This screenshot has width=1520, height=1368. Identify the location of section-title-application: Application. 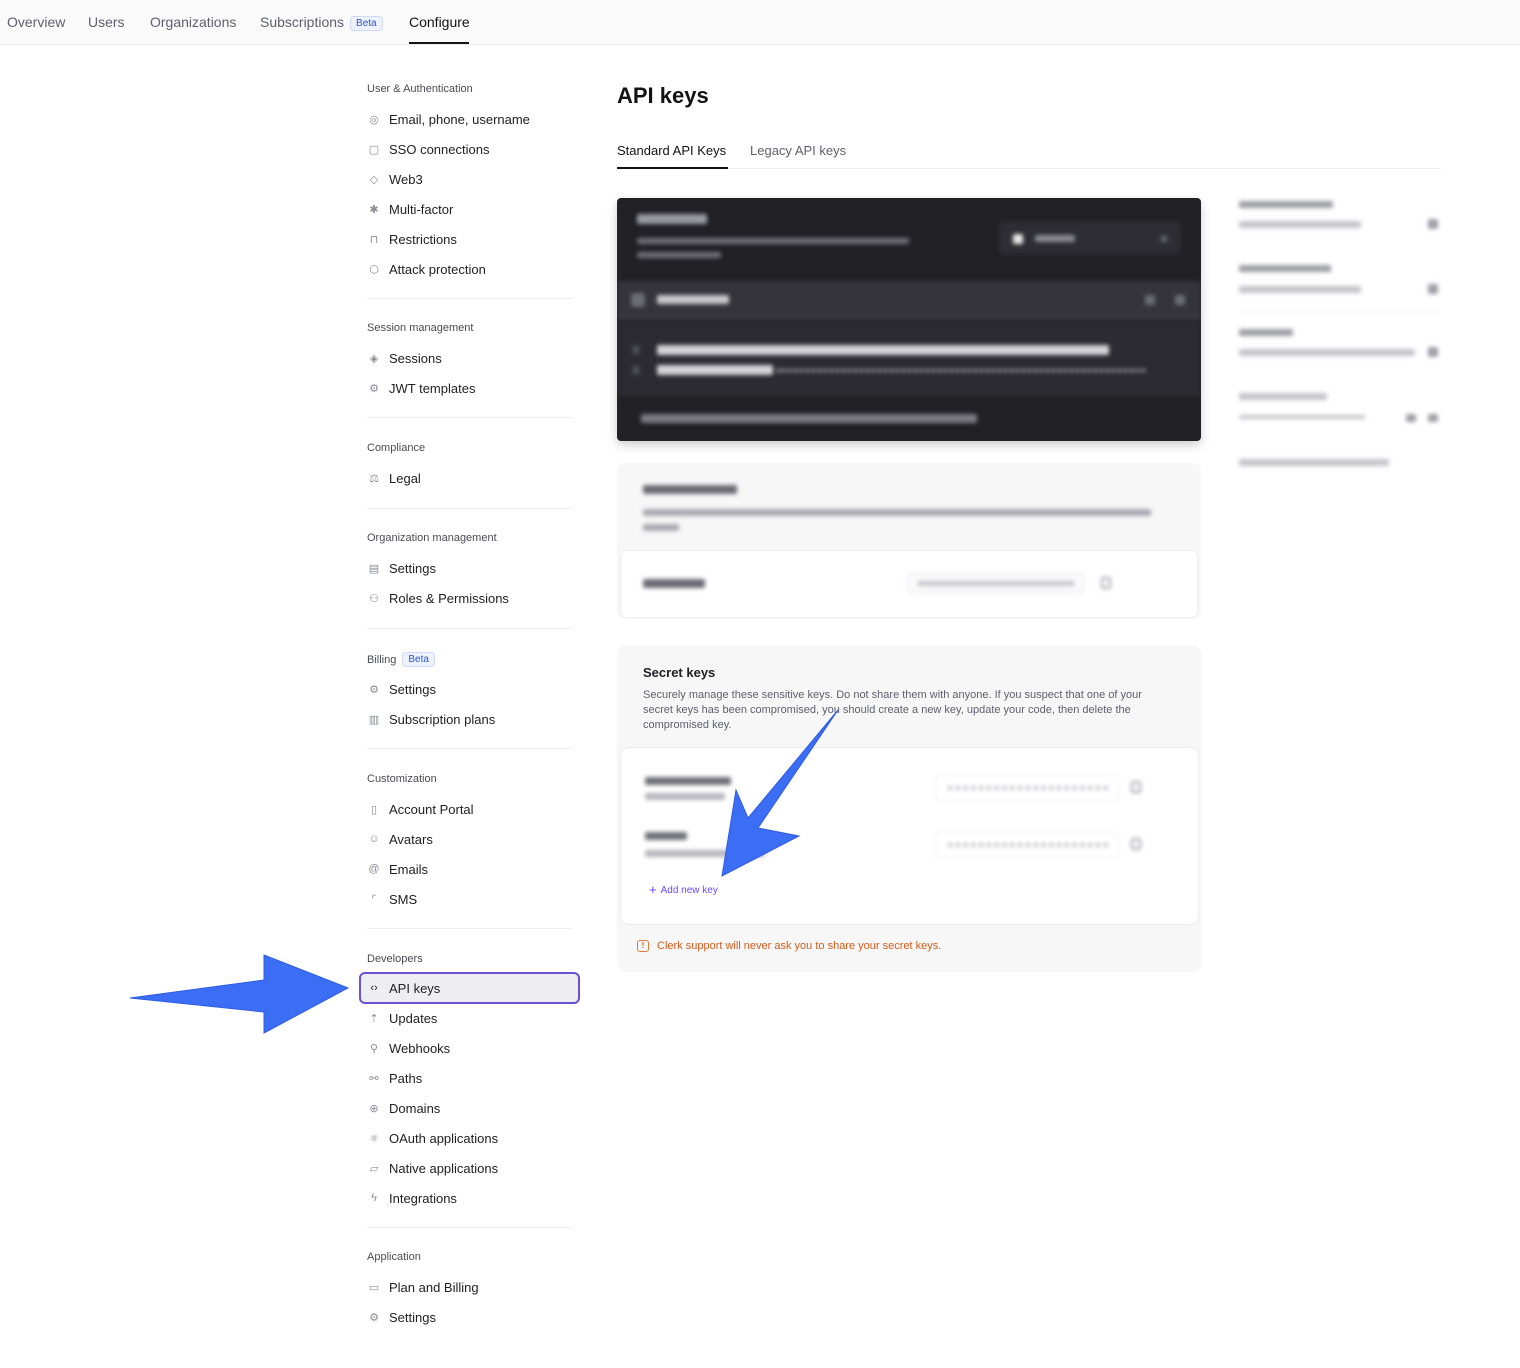
(394, 1257).